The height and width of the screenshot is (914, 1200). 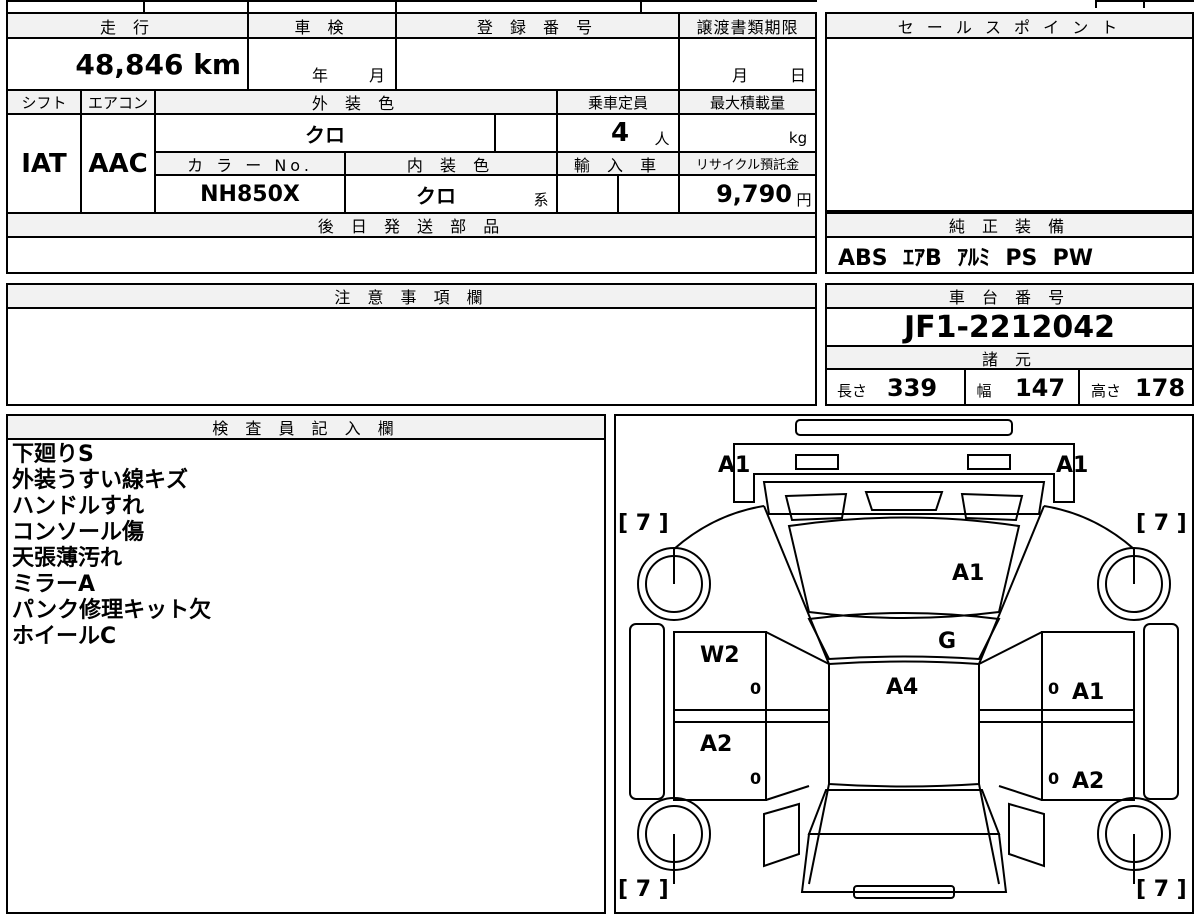 What do you see at coordinates (127, 25) in the screenshot?
I see `mileage-label: 走 行` at bounding box center [127, 25].